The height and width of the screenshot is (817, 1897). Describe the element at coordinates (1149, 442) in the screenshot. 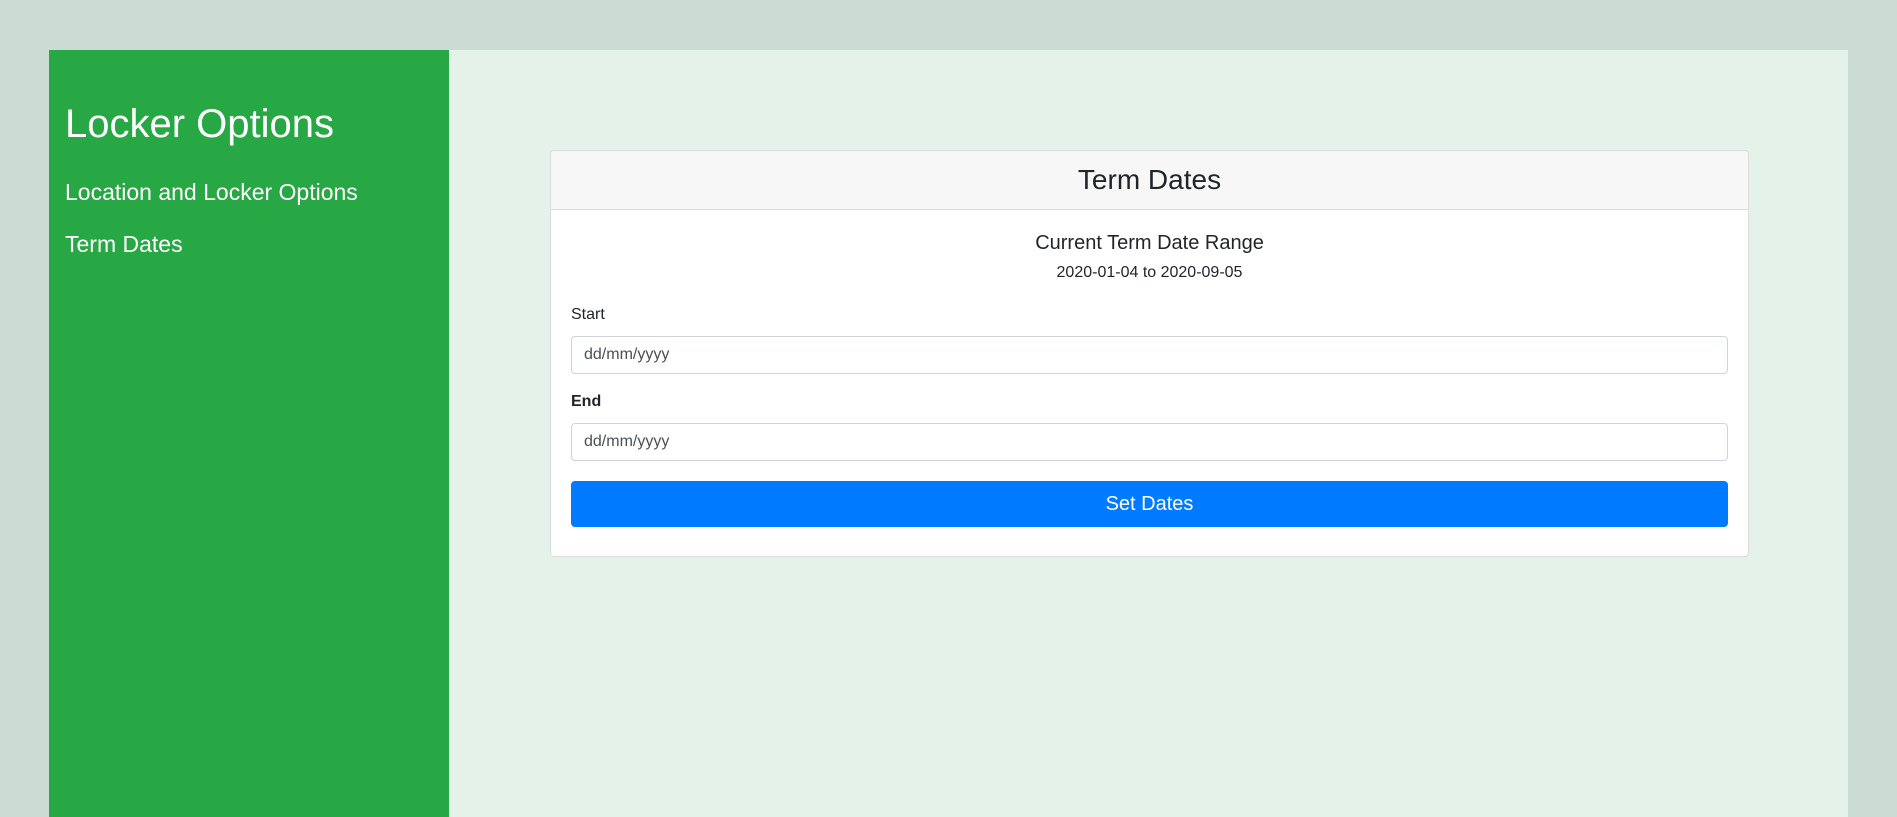

I see `end-date-input` at that location.